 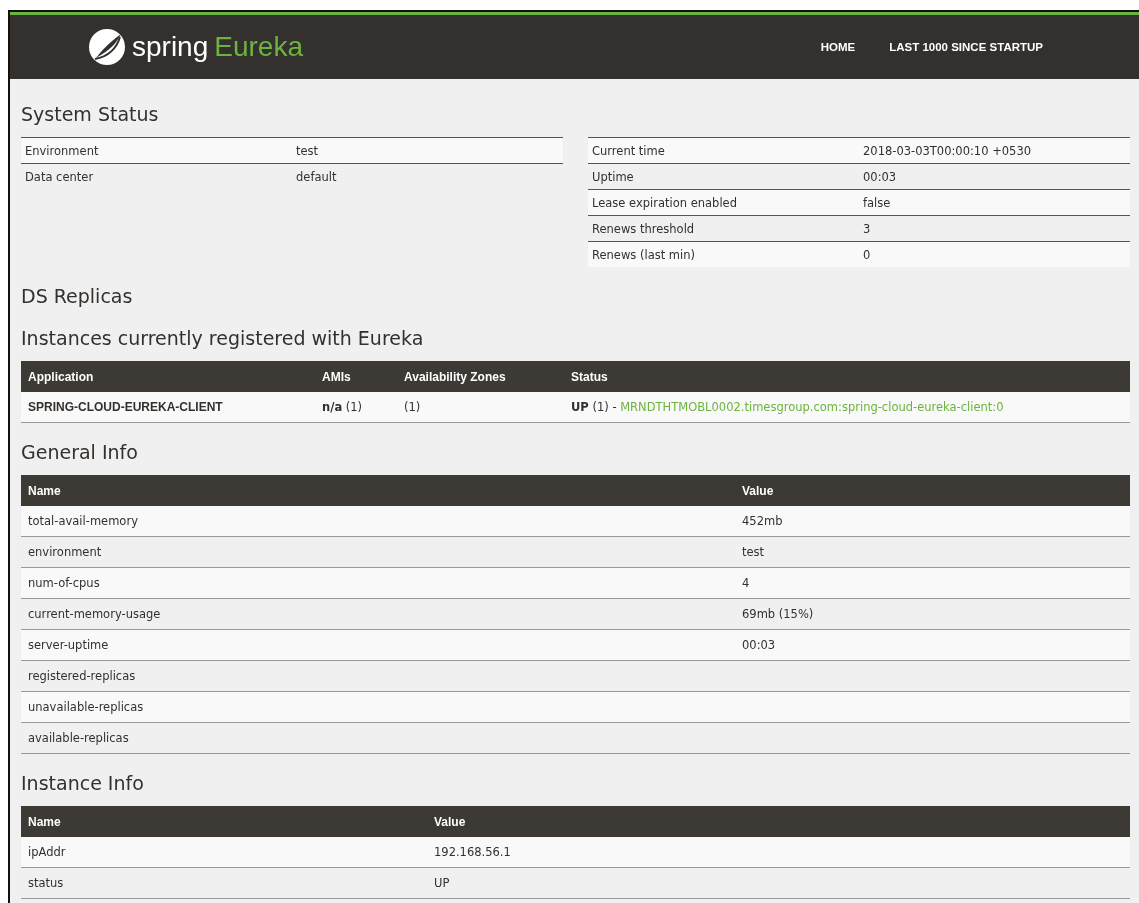 What do you see at coordinates (932, 645) in the screenshot?
I see `table-cell: 00:03` at bounding box center [932, 645].